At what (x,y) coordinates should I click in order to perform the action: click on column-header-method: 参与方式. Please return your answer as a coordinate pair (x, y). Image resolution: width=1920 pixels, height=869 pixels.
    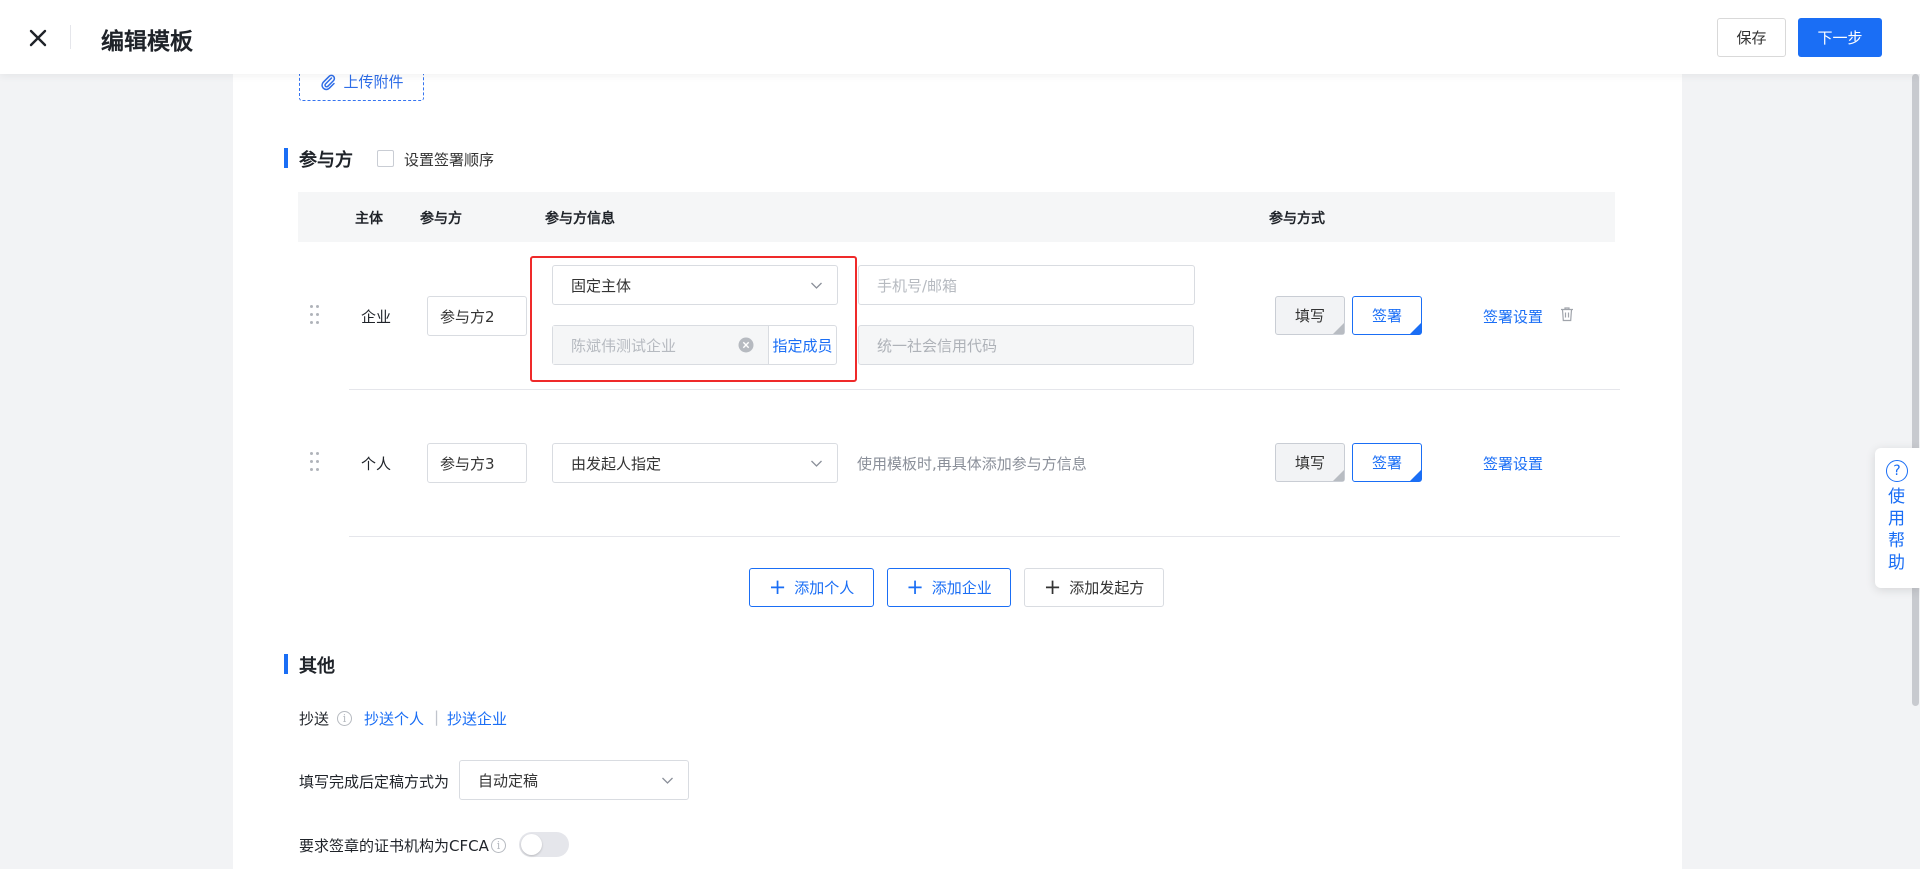
    Looking at the image, I should click on (1297, 219).